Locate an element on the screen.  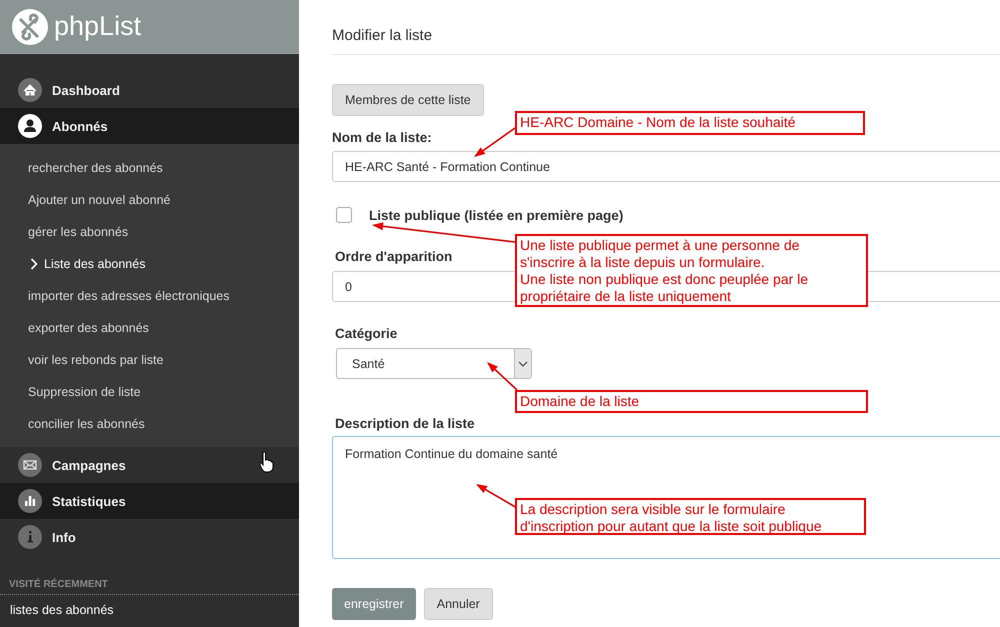
annotation-tooltip: Domaine de la liste is located at coordinates (691, 401).